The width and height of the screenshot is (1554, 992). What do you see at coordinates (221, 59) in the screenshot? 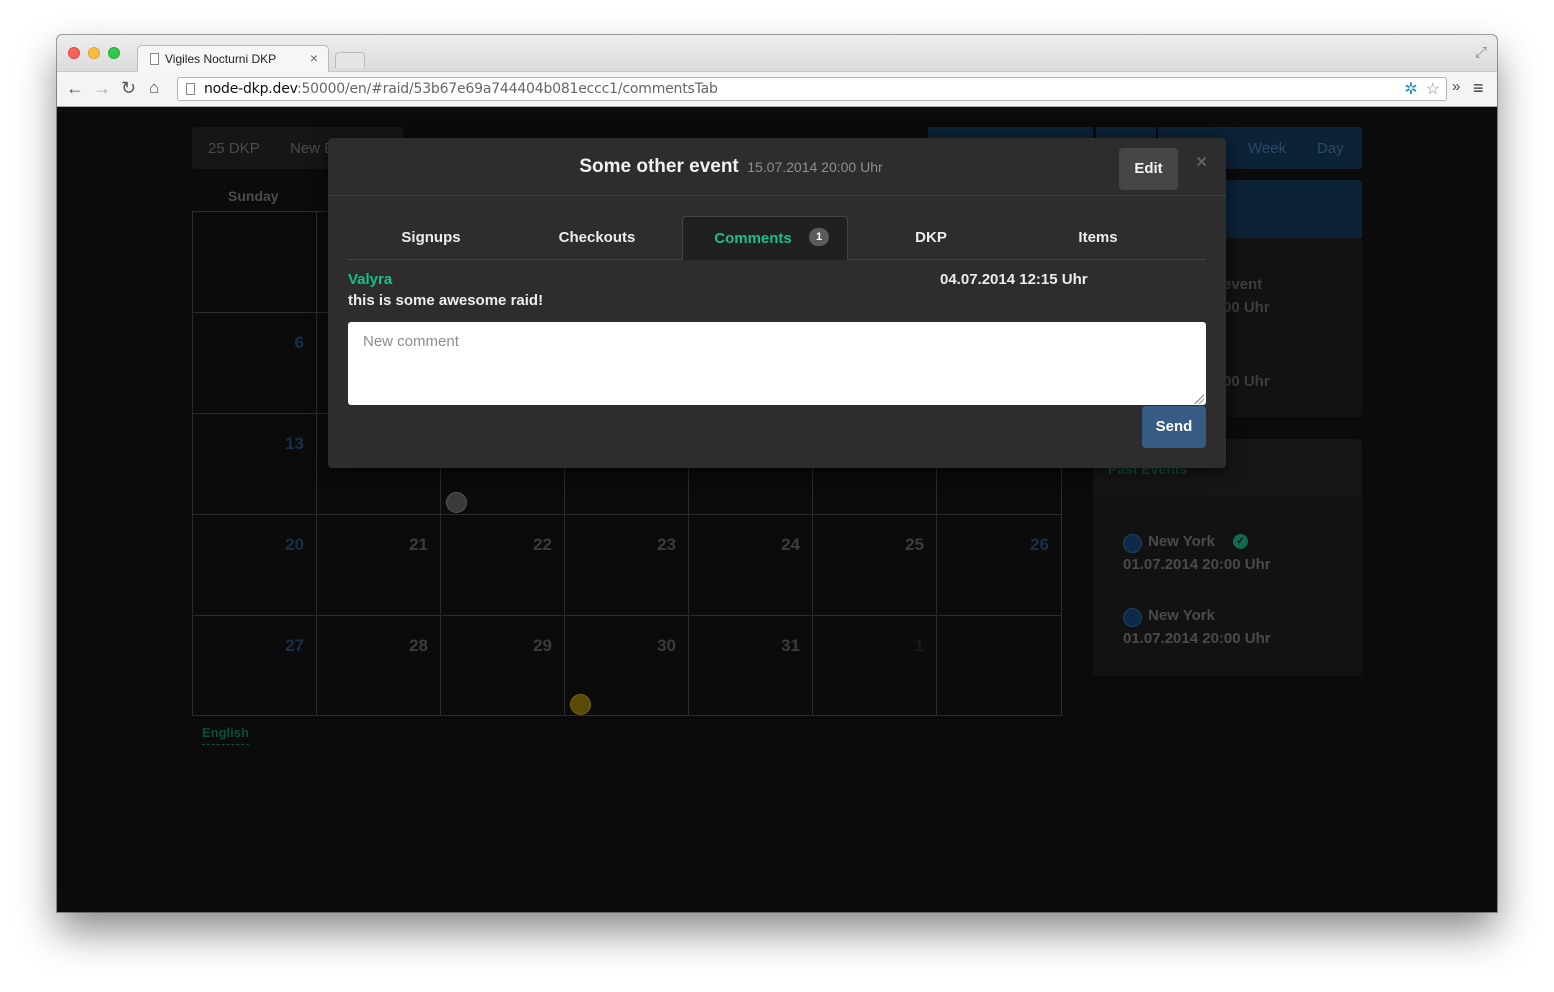
I see `tab-title: Vigiles Nocturni DKP` at bounding box center [221, 59].